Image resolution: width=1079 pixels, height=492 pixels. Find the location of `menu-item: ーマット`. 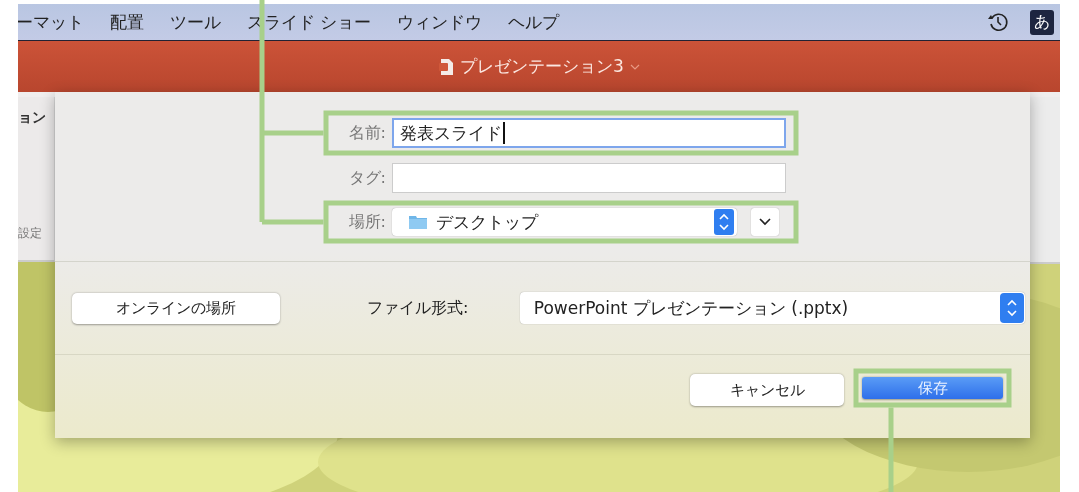

menu-item: ーマット is located at coordinates (51, 22).